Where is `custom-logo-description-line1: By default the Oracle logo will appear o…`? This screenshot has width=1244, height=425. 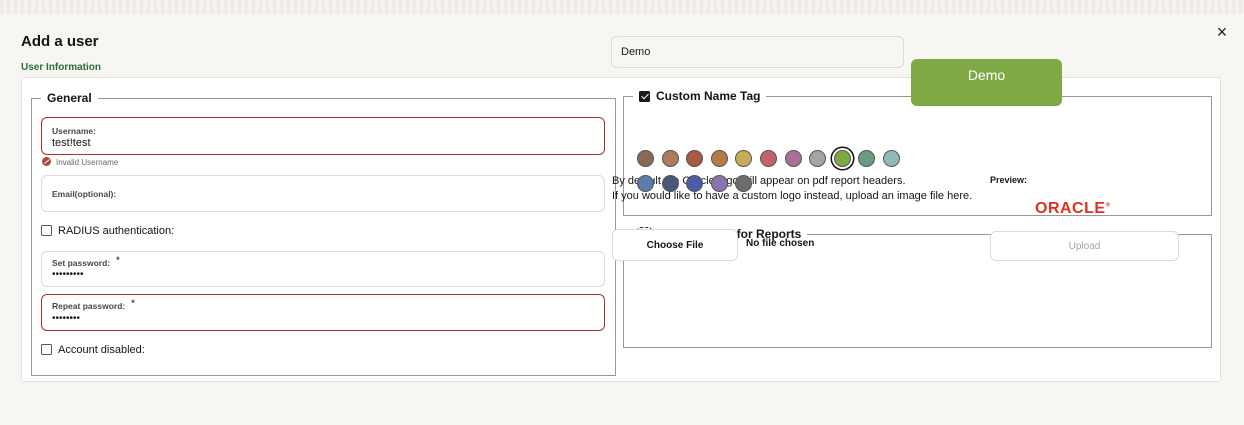
custom-logo-description-line1: By default the Oracle logo will appear o… is located at coordinates (759, 181).